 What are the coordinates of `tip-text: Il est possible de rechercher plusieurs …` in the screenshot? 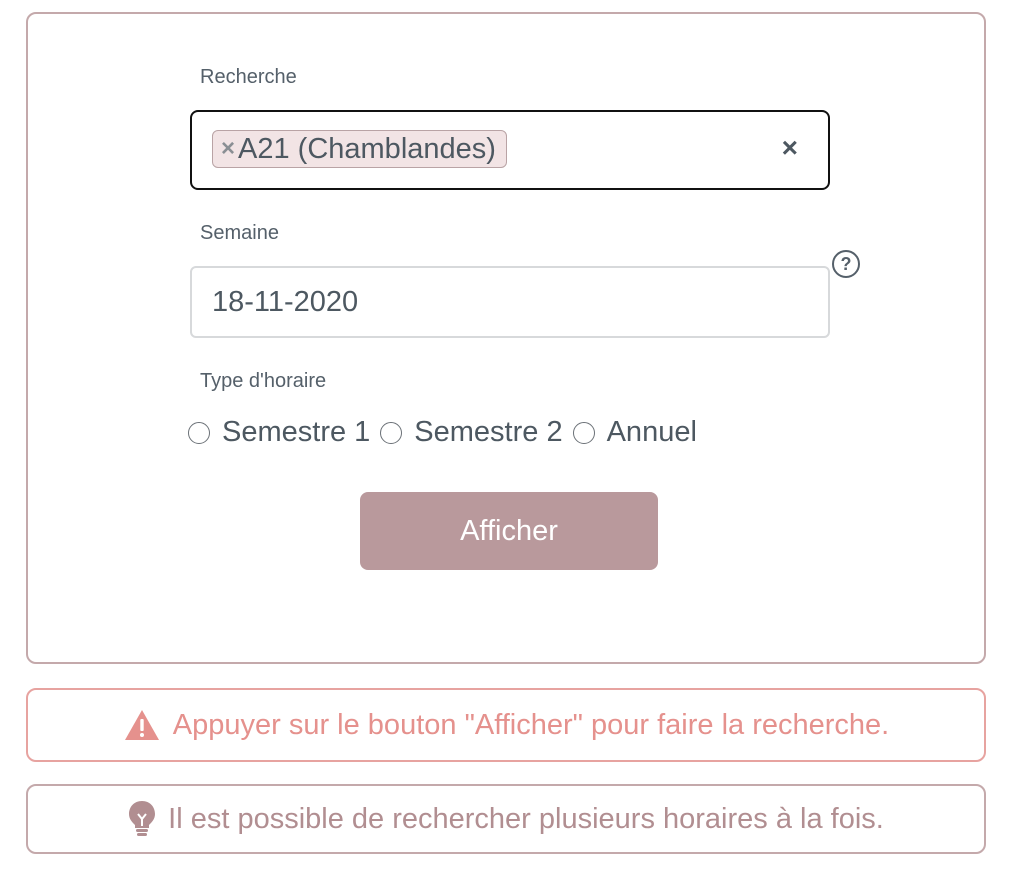 It's located at (526, 818).